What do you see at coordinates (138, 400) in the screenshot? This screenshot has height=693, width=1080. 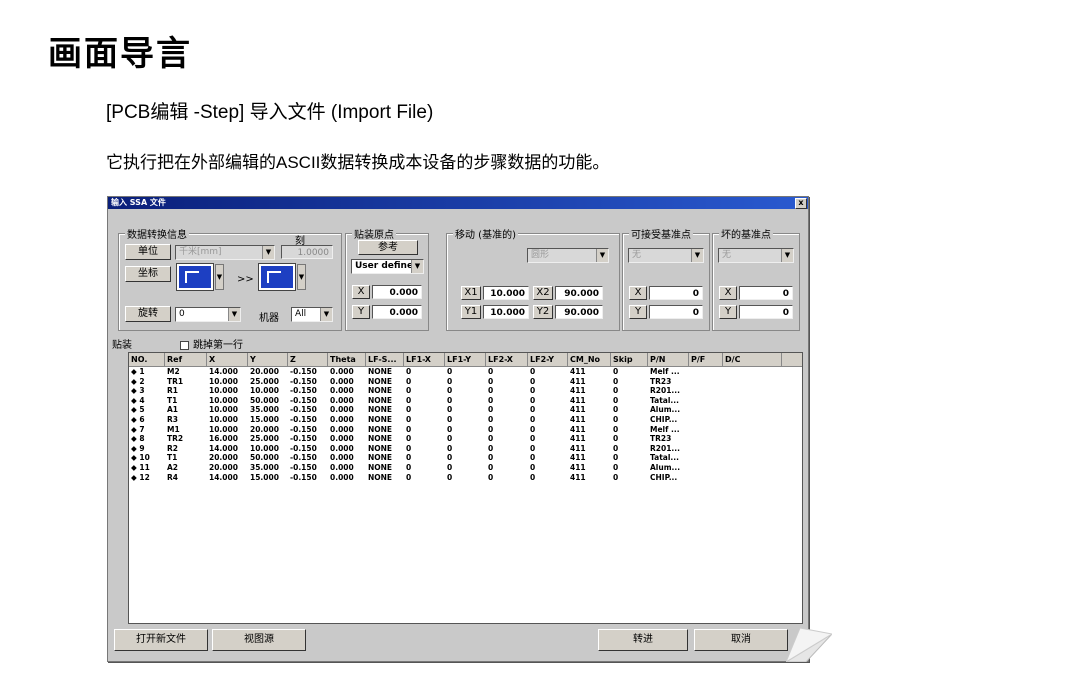 I see `table-cell: ◆ 4` at bounding box center [138, 400].